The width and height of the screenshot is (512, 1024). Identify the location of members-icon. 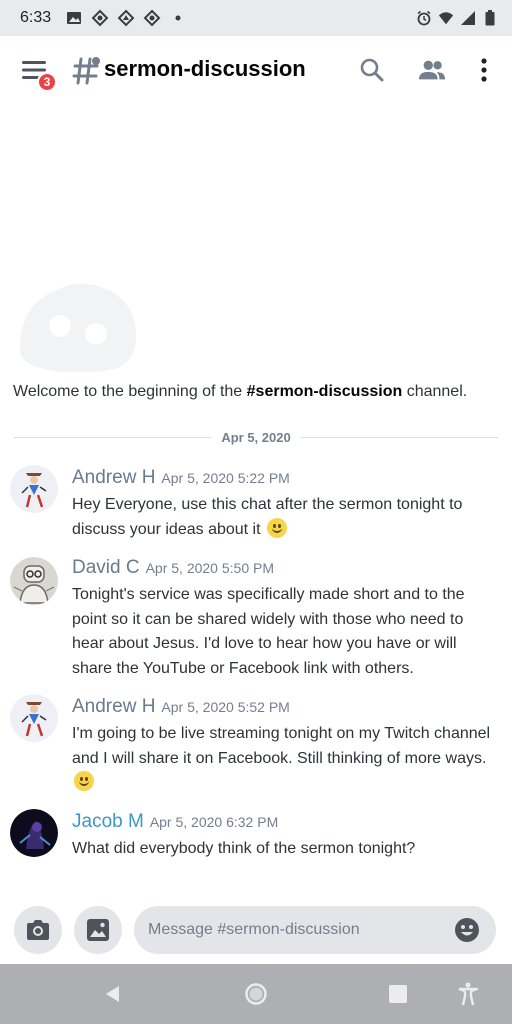
(432, 70).